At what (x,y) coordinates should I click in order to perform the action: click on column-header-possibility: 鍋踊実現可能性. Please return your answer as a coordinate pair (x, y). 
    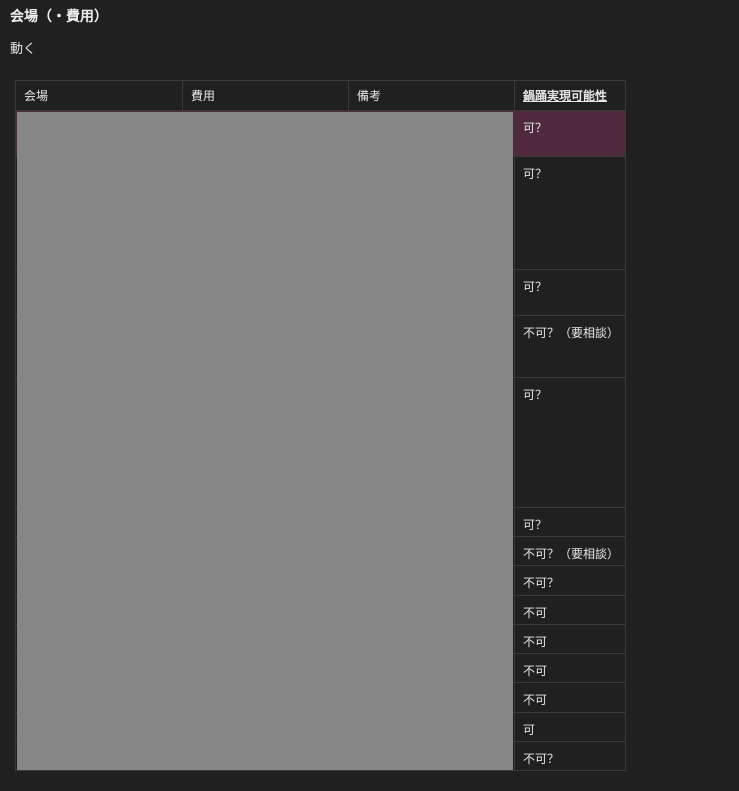
    Looking at the image, I should click on (570, 95).